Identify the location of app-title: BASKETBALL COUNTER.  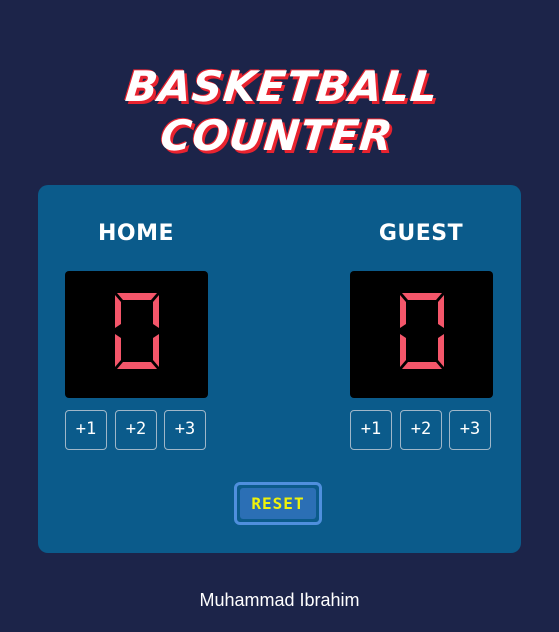
(282, 111).